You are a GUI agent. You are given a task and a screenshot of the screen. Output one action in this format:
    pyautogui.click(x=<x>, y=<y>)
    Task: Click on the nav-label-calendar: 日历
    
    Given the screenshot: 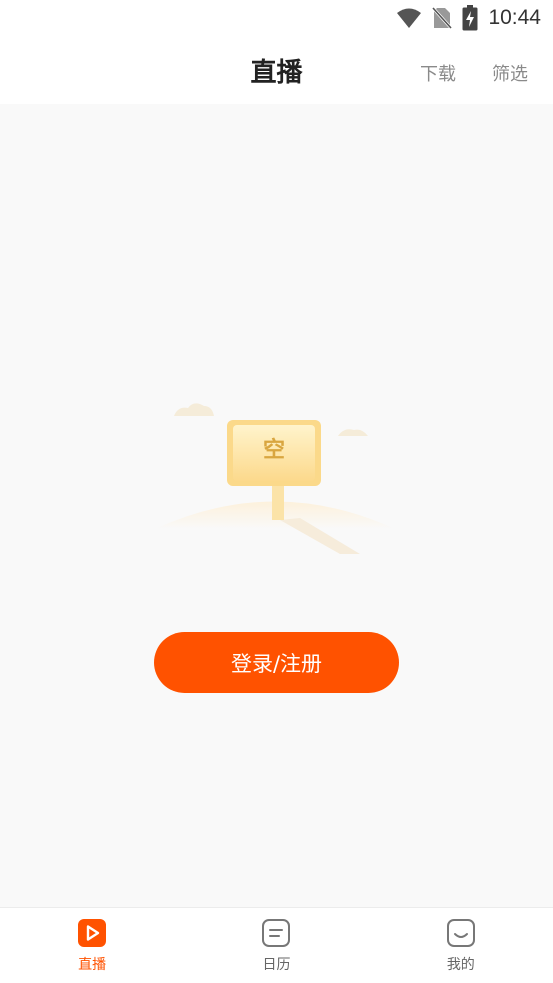 What is the action you would take?
    pyautogui.click(x=276, y=965)
    